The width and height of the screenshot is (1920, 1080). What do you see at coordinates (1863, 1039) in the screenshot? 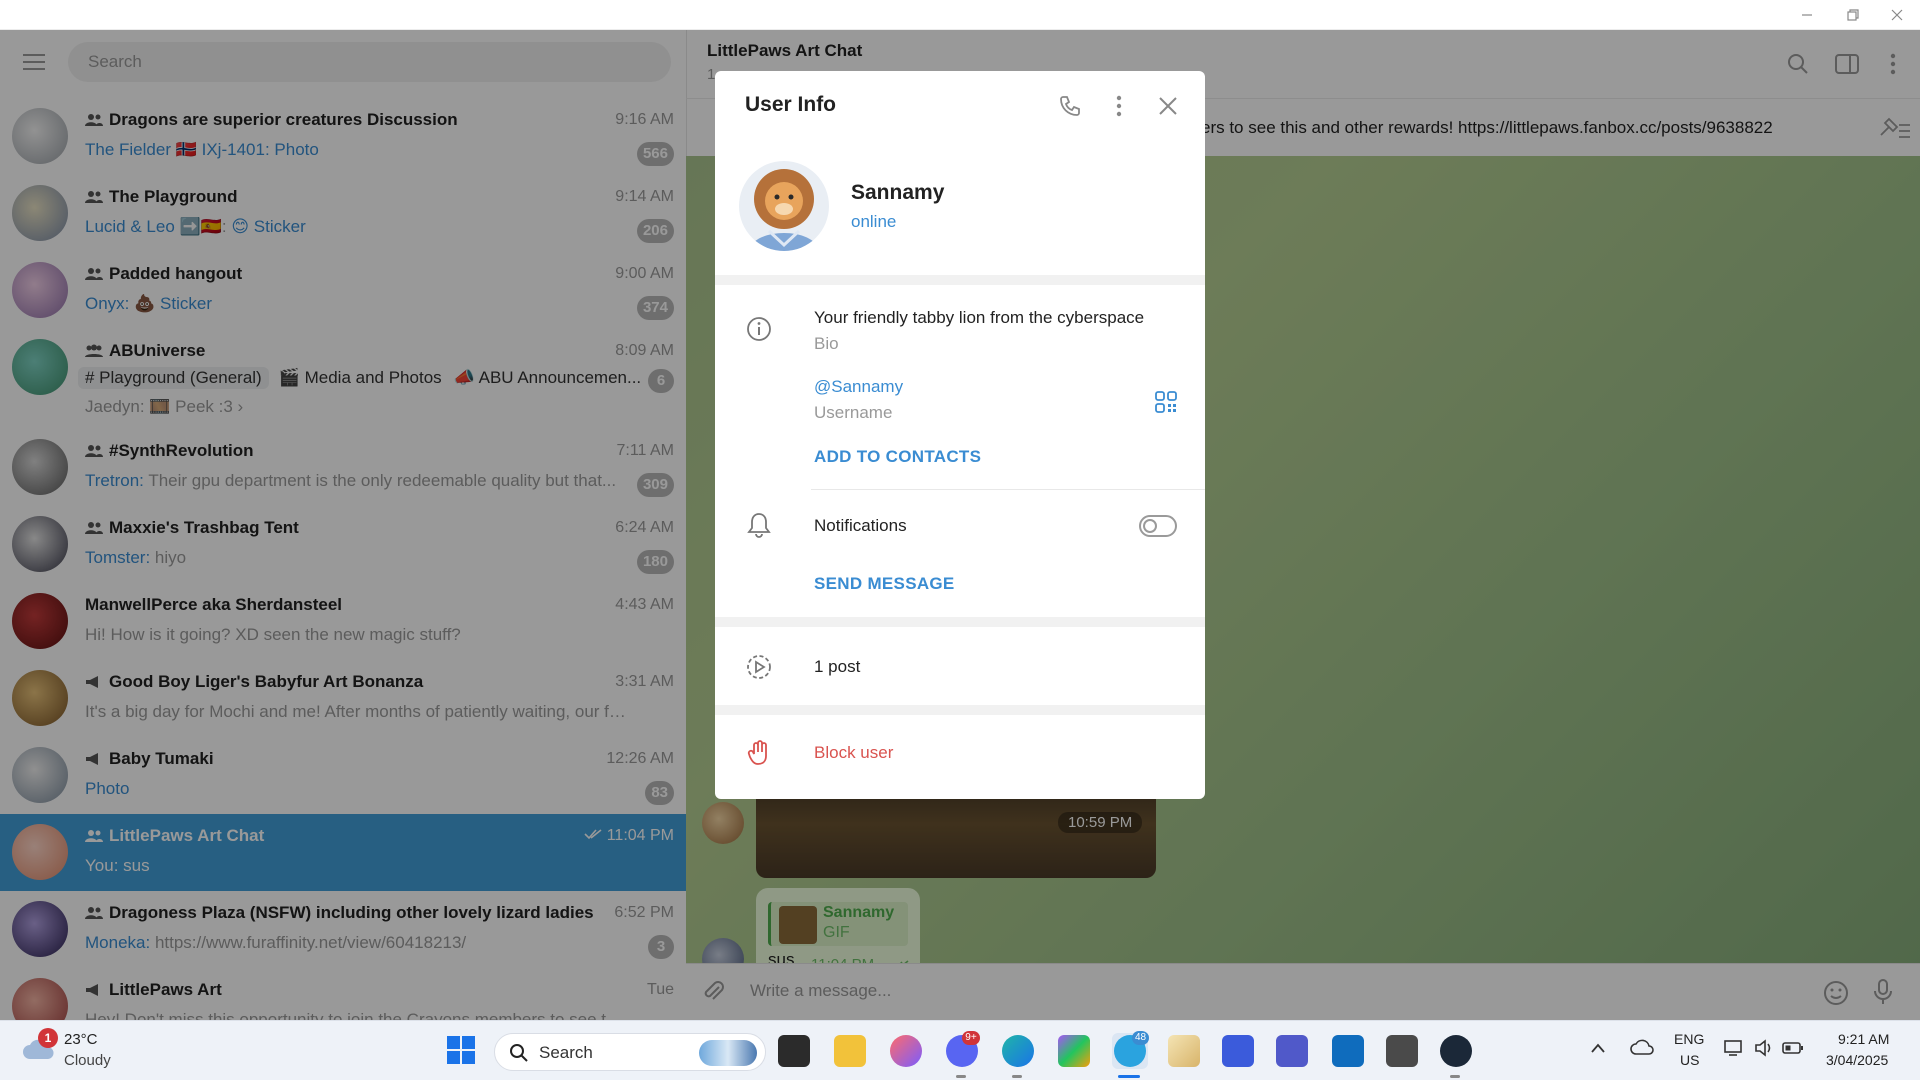
I see `clock-time: 9:21 AM` at bounding box center [1863, 1039].